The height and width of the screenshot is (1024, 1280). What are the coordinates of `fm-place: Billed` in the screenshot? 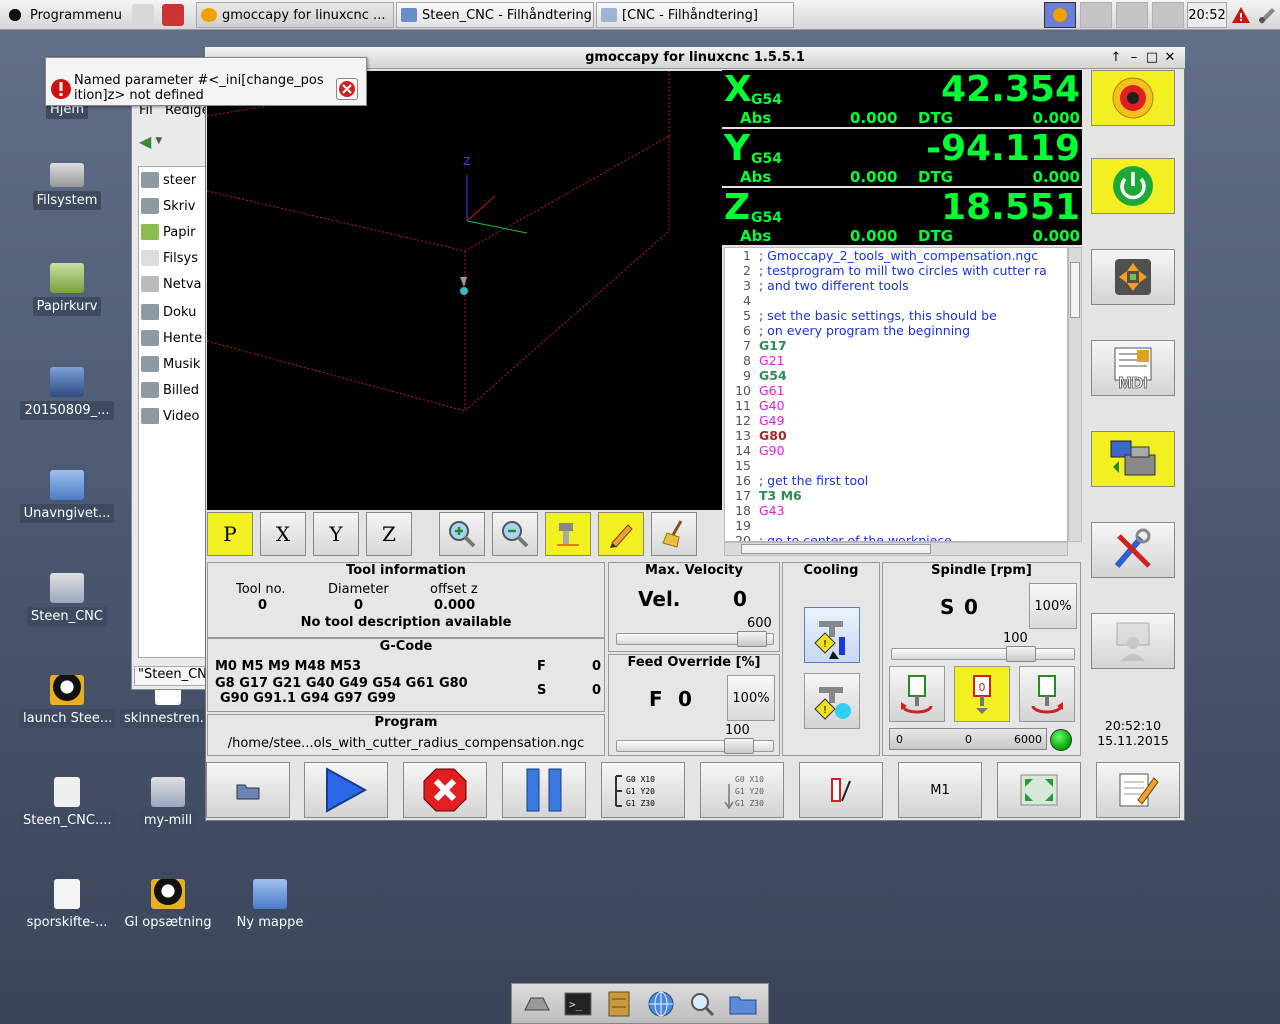 It's located at (176, 390).